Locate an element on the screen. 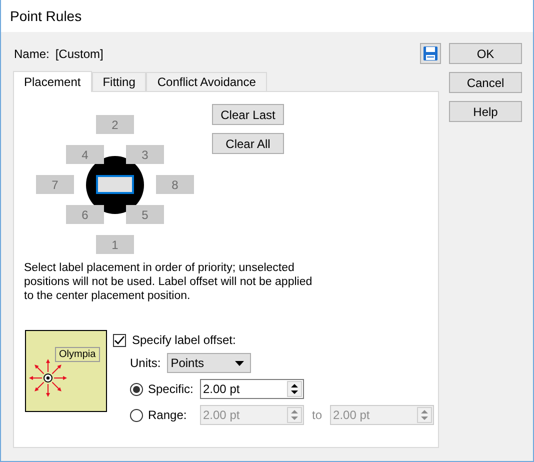 This screenshot has width=534, height=462. preview-label: Olympia is located at coordinates (77, 354).